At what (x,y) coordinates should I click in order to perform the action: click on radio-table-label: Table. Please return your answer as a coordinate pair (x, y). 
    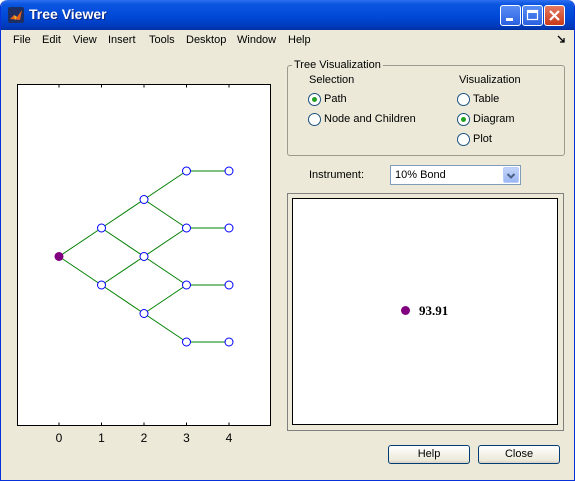
    Looking at the image, I should click on (486, 99).